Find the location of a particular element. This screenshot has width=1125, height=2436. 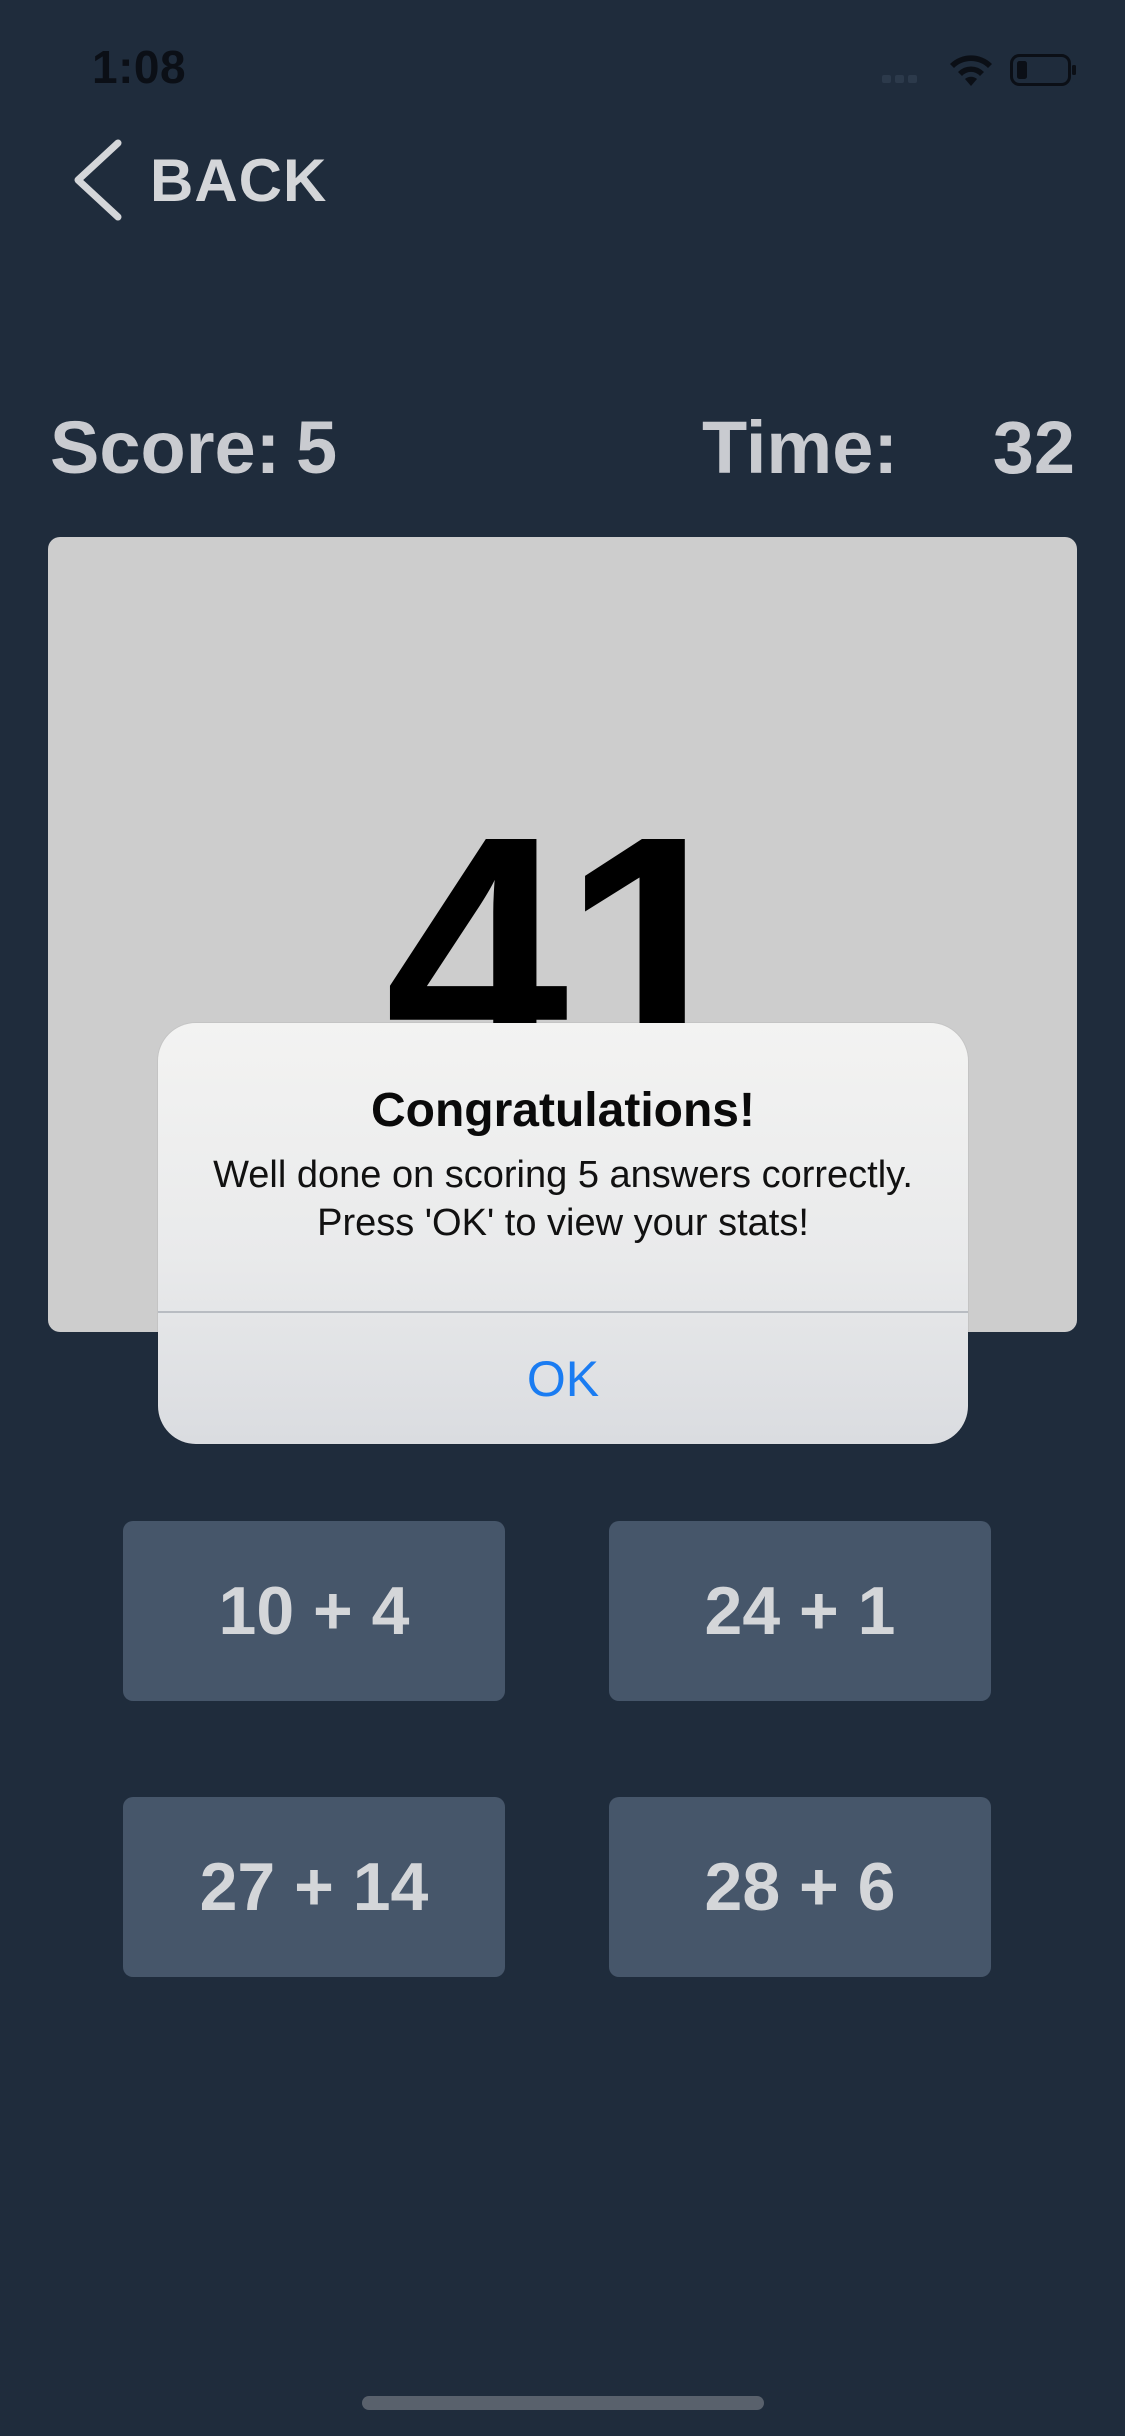

answer-button: 24 + 1 is located at coordinates (800, 1611).